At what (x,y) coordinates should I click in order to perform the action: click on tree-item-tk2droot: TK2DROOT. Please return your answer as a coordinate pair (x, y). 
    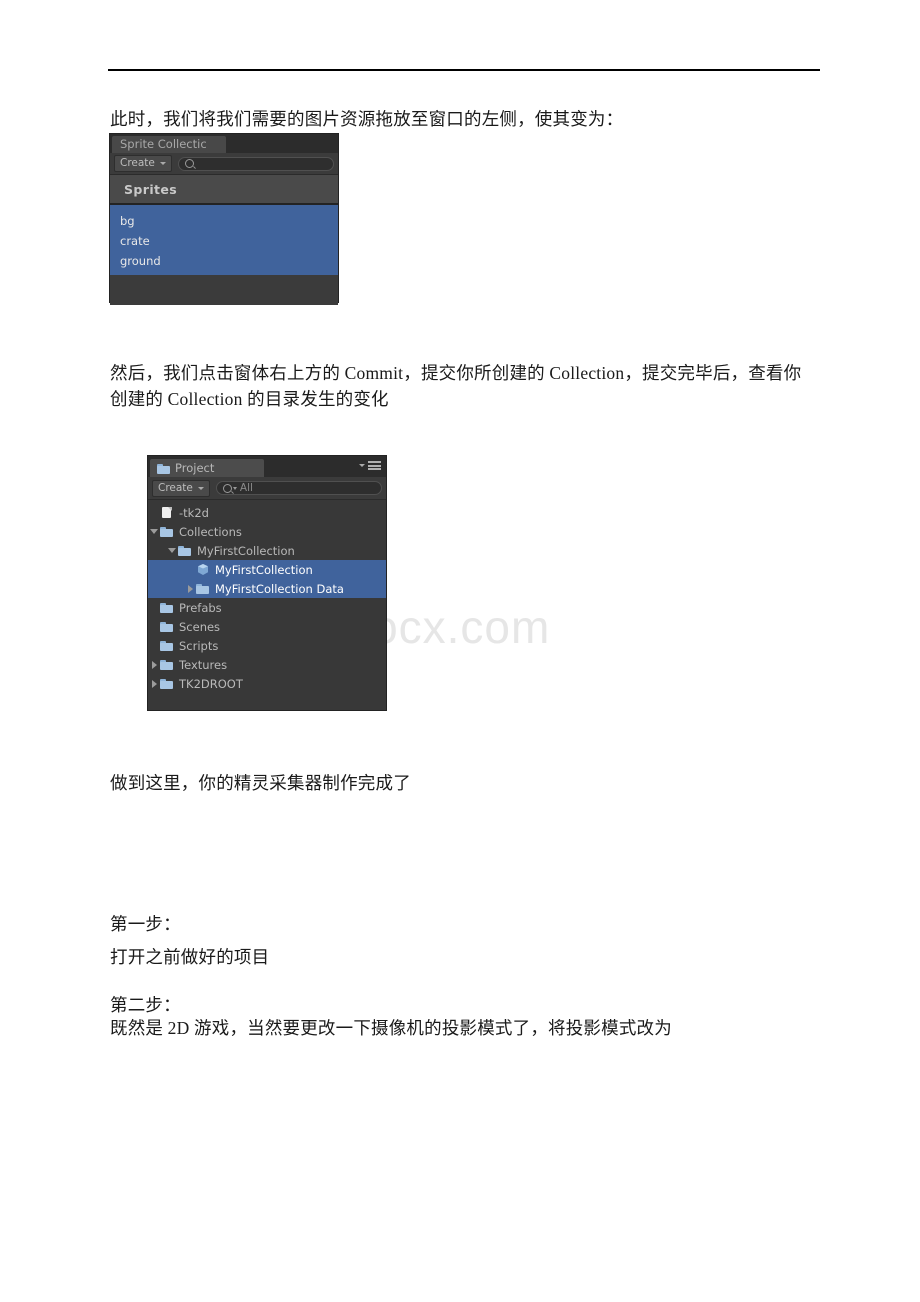
    Looking at the image, I should click on (267, 683).